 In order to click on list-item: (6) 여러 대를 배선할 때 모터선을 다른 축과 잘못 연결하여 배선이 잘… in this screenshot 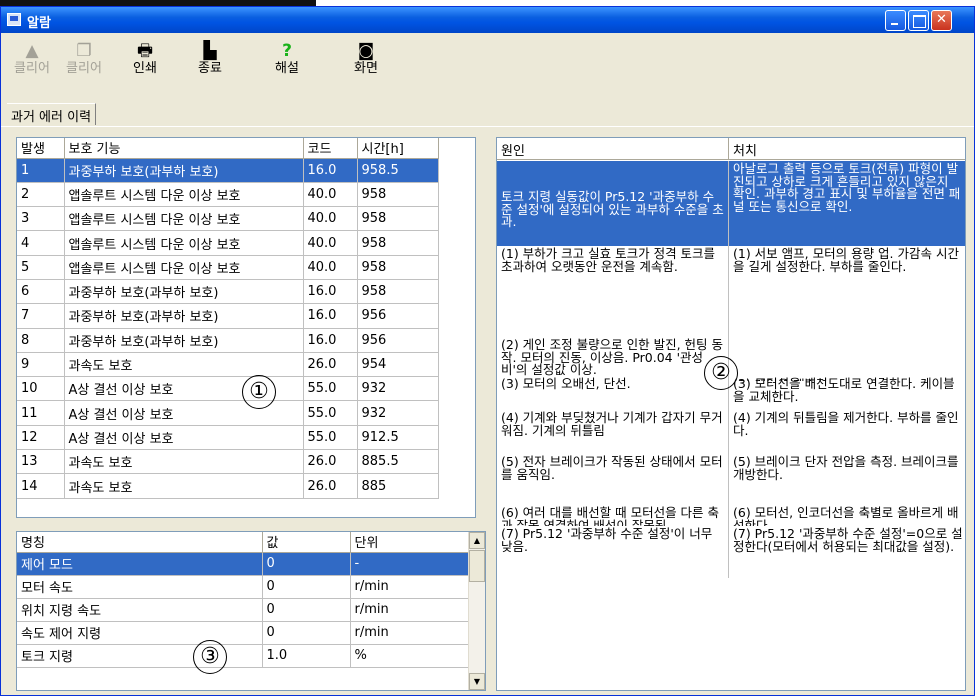, I will do `click(731, 515)`.